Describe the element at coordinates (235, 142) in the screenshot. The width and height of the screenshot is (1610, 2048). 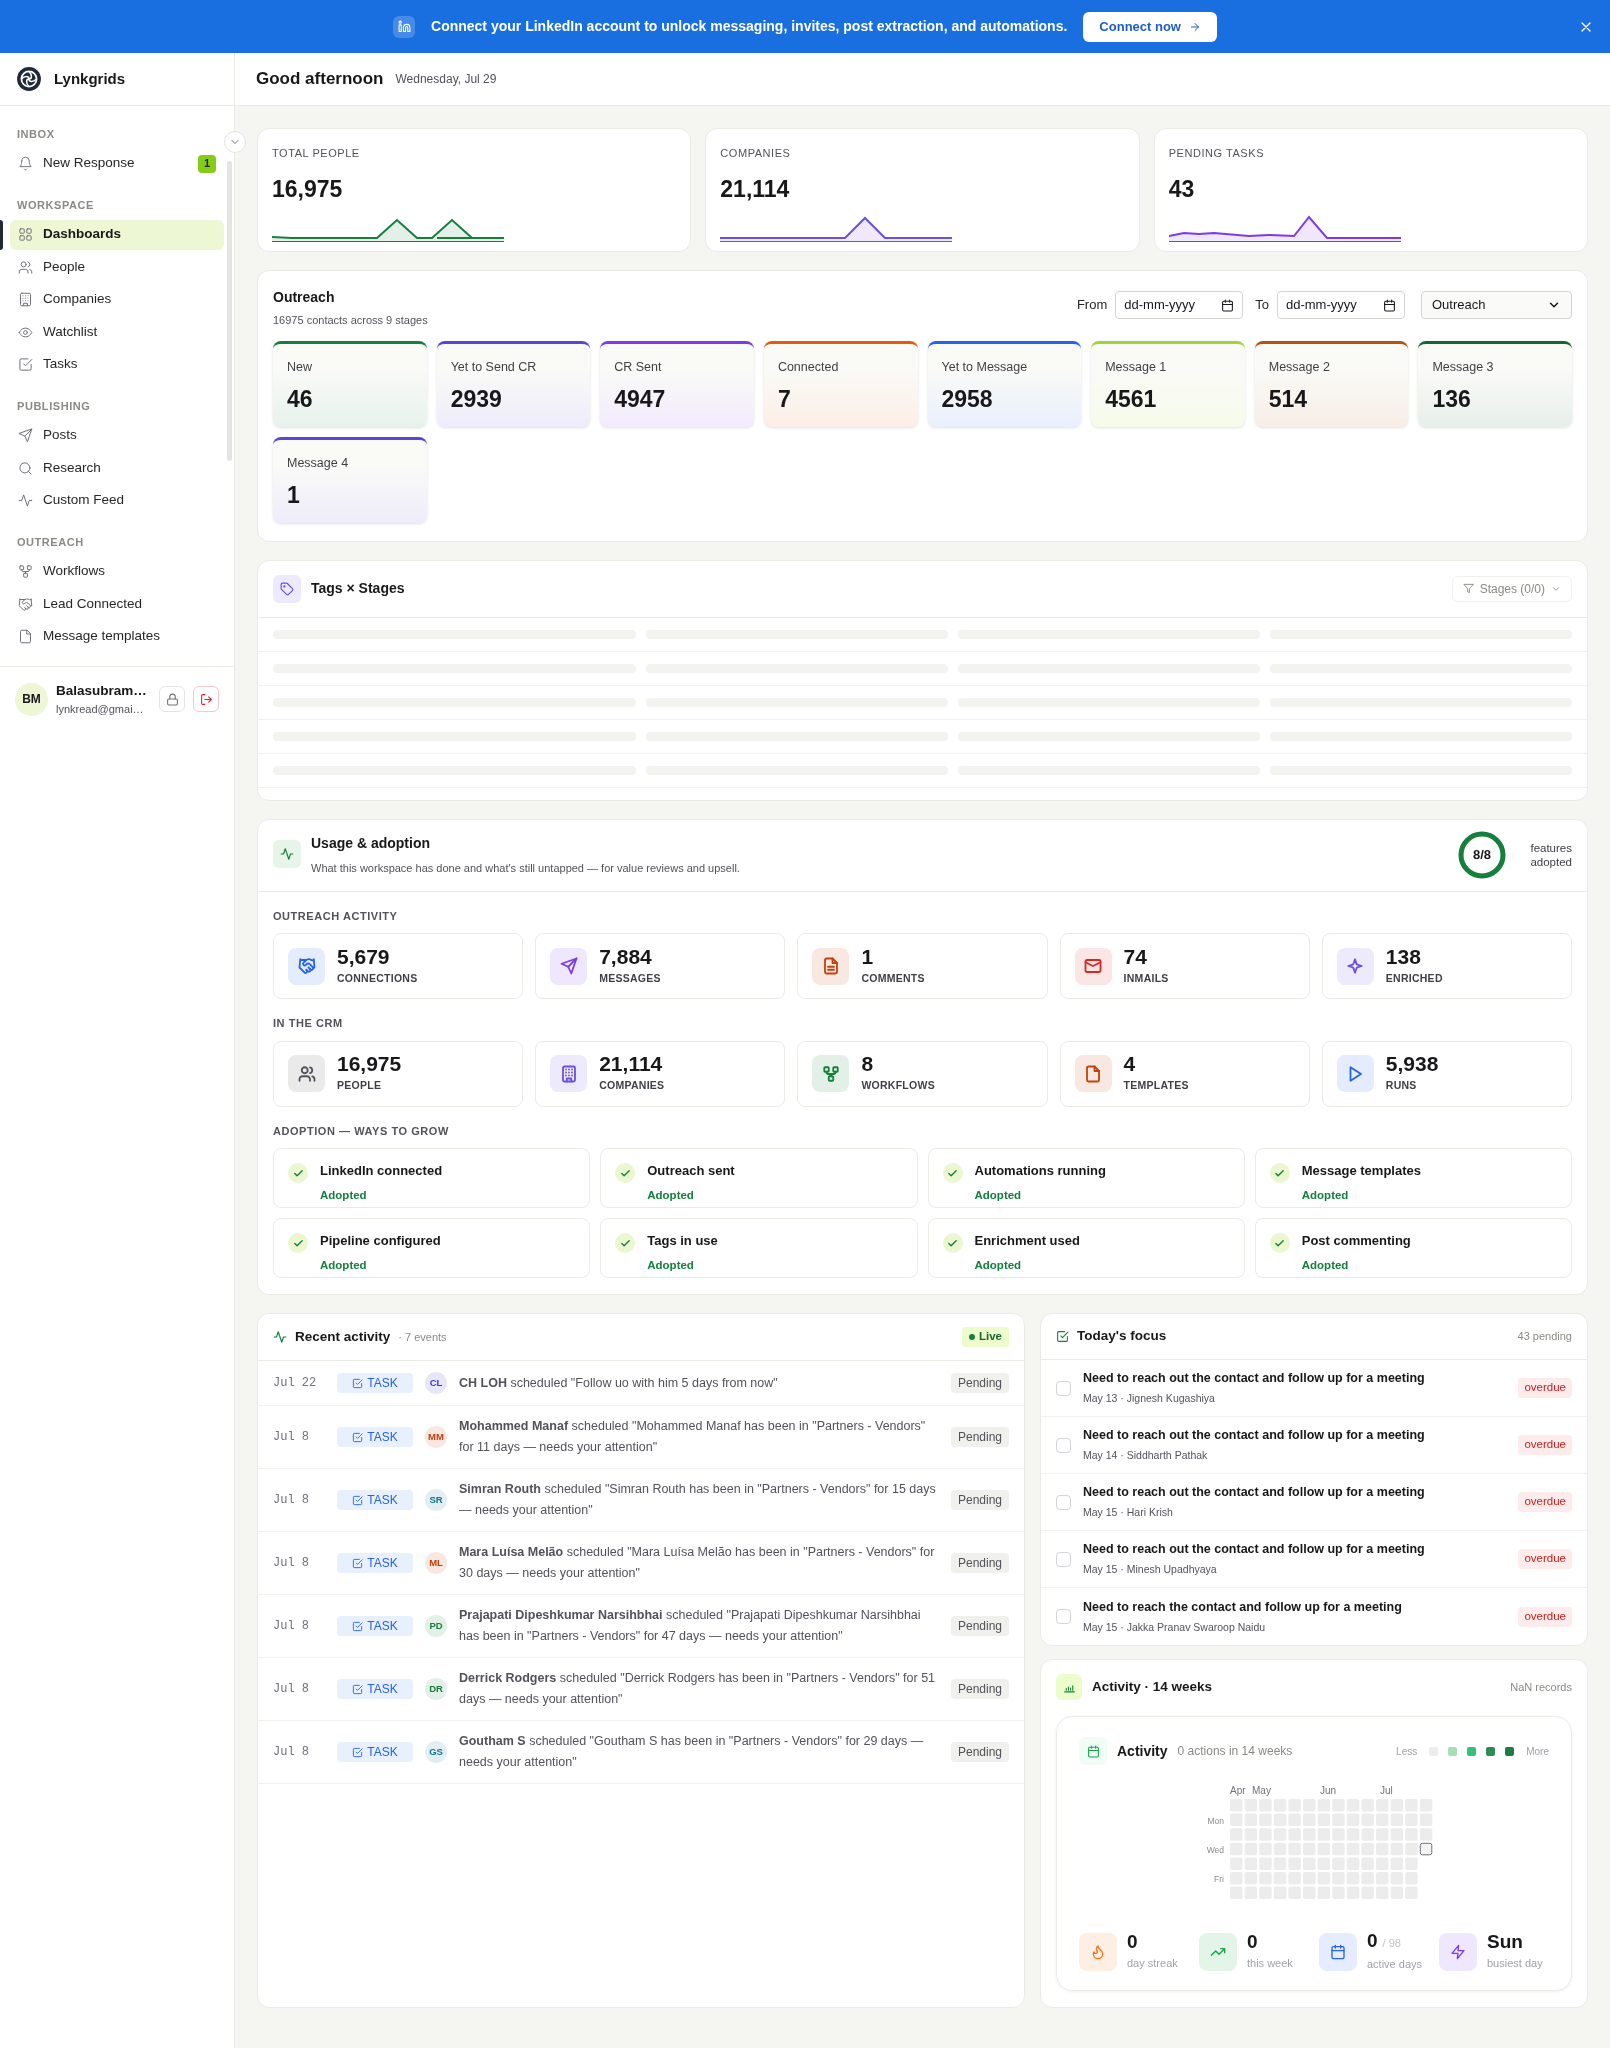
I see `collapse-button` at that location.